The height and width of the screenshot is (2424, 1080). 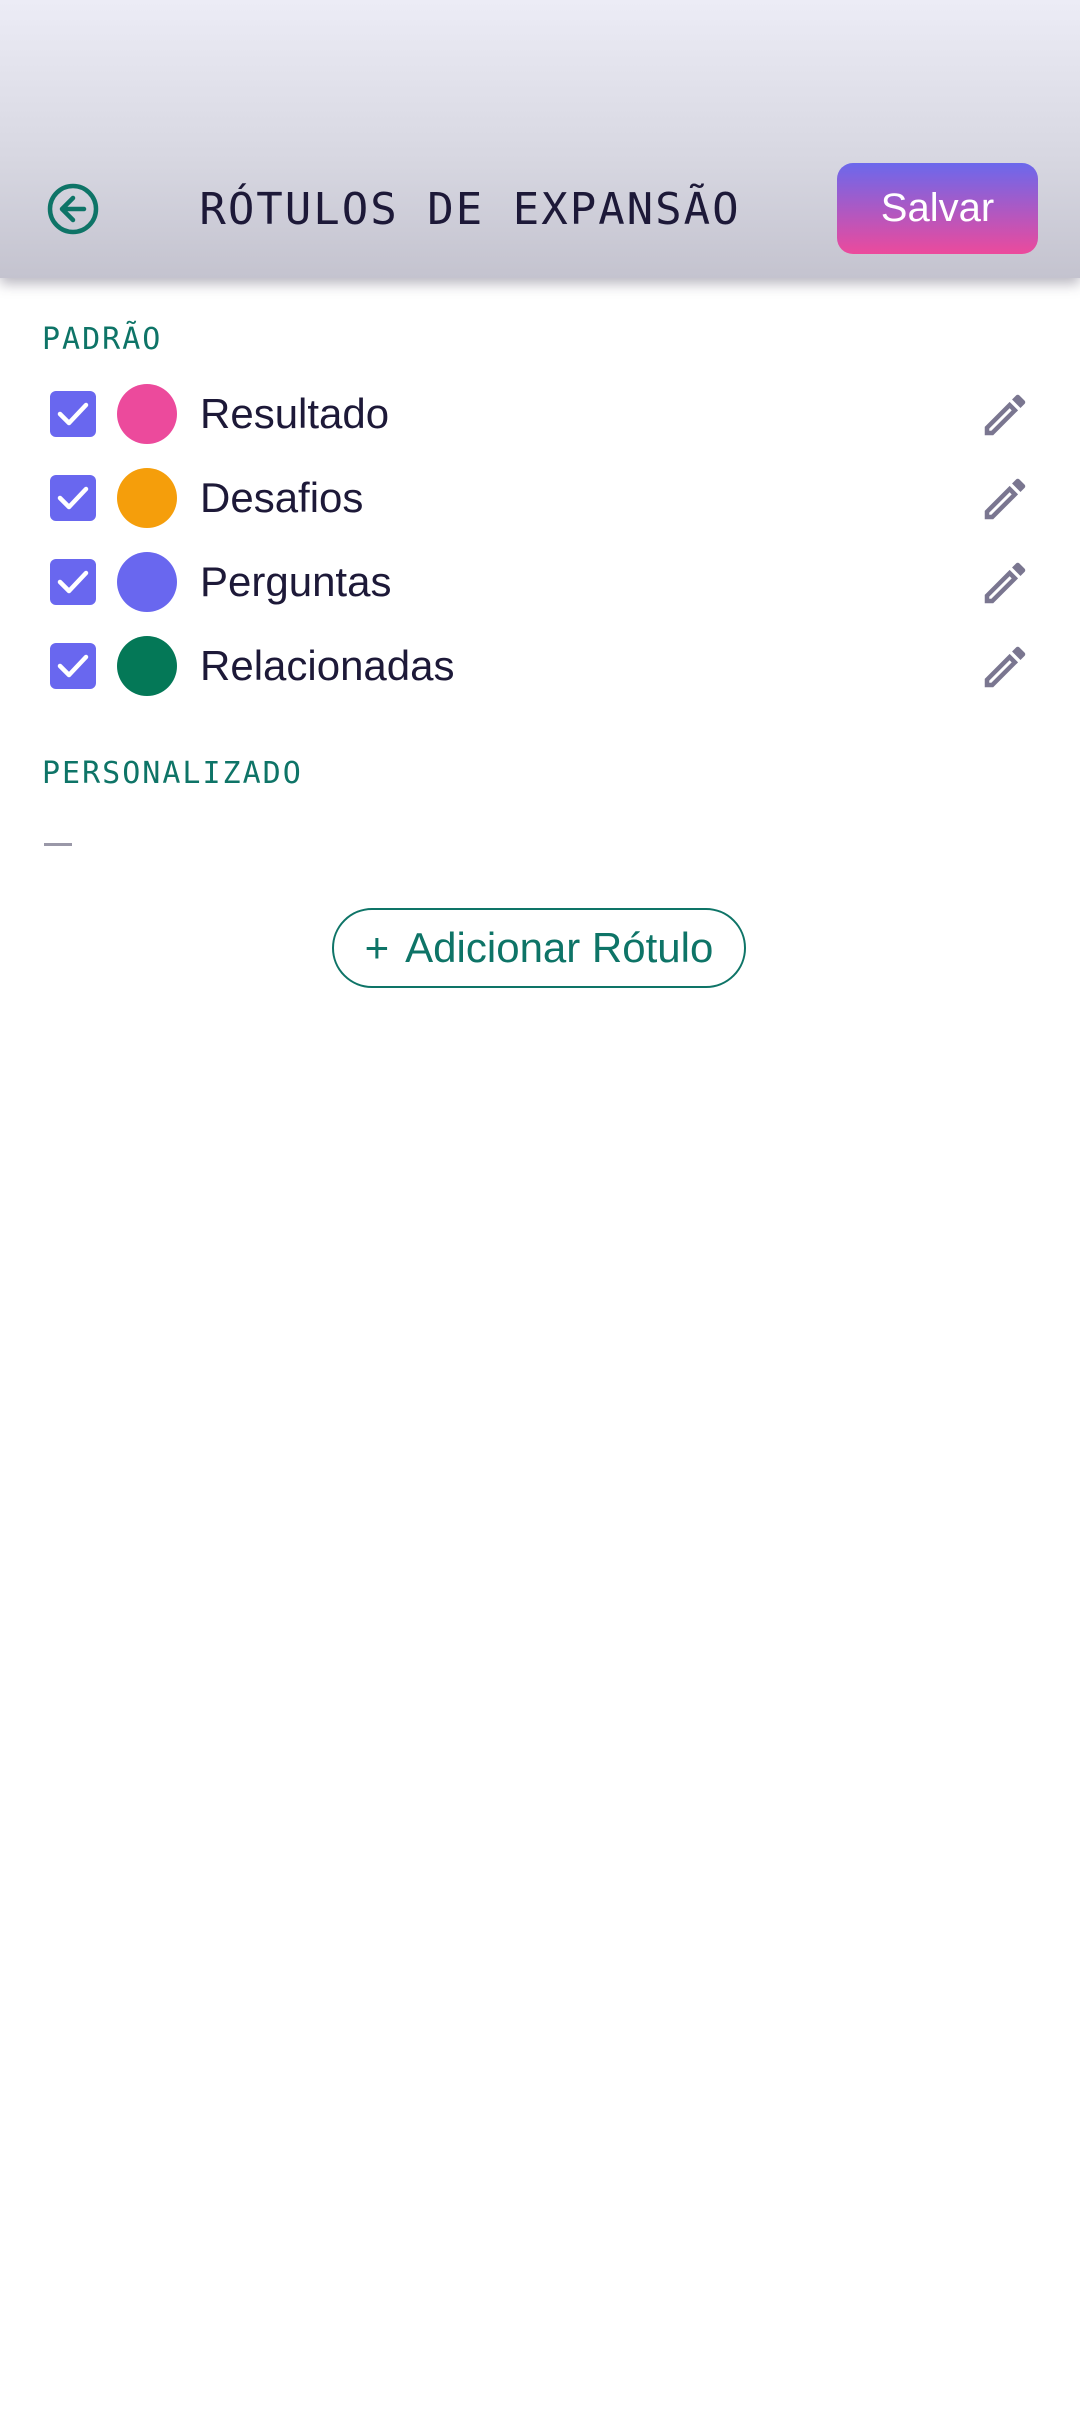 What do you see at coordinates (470, 209) in the screenshot?
I see `page-title: RÓTULOS DE EXPANSÃO` at bounding box center [470, 209].